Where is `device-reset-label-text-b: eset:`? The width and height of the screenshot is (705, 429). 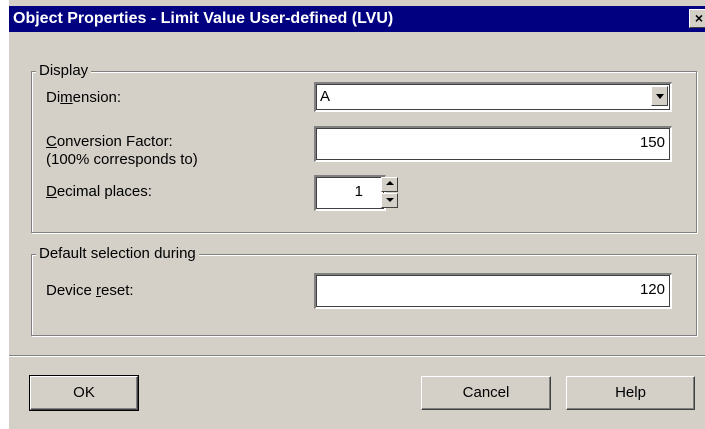
device-reset-label-text-b: eset: is located at coordinates (117, 290).